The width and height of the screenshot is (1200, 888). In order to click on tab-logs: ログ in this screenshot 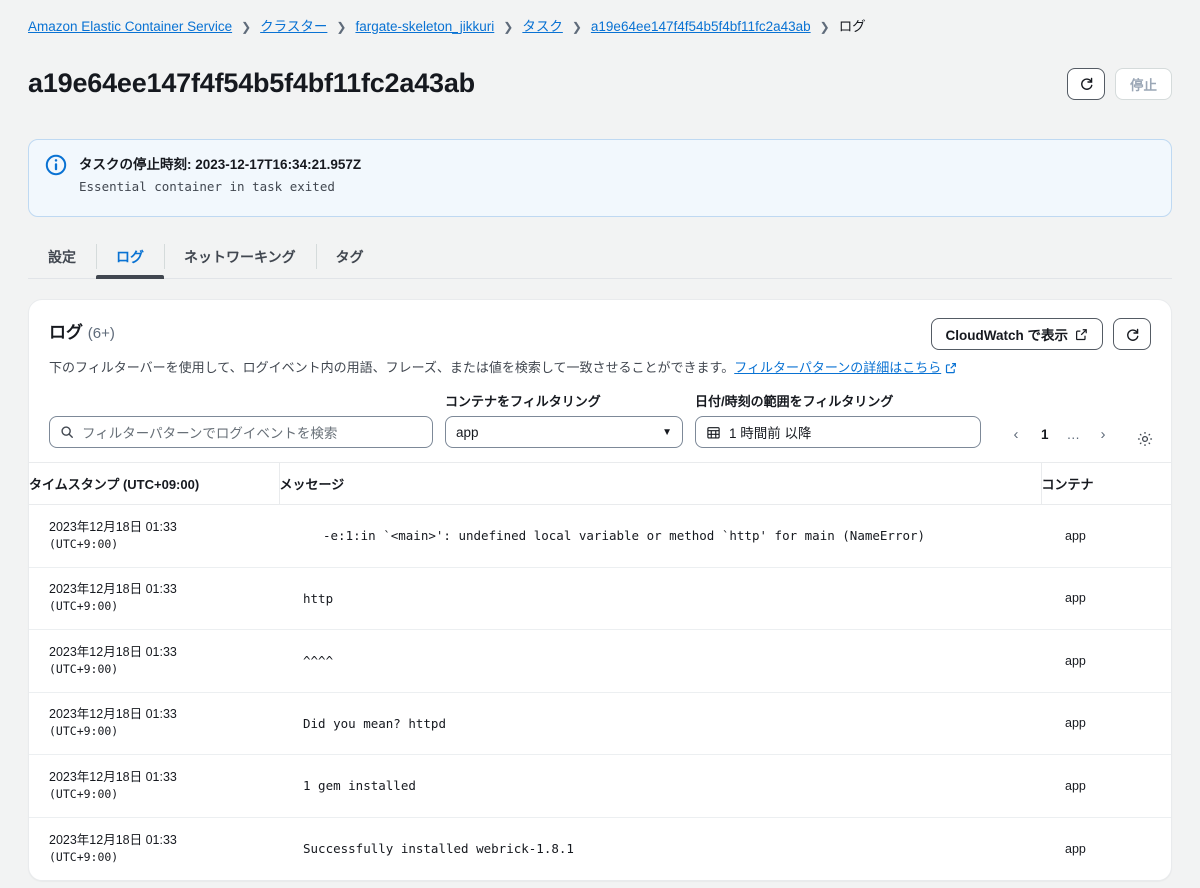, I will do `click(130, 257)`.